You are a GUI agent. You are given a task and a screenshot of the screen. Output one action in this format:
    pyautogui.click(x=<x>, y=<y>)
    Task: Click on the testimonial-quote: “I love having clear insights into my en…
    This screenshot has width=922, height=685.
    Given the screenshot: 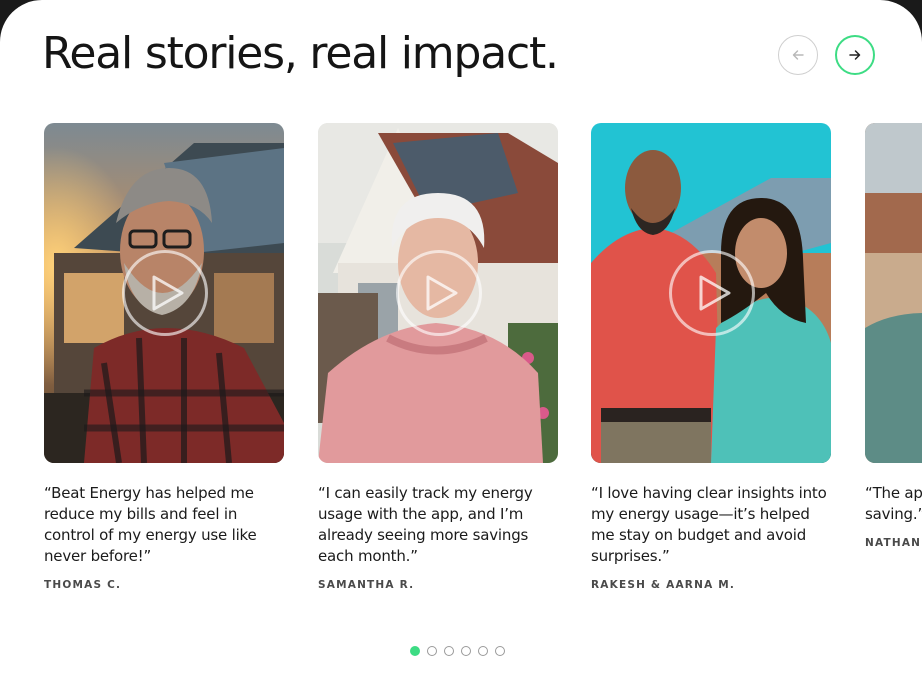 What is the action you would take?
    pyautogui.click(x=709, y=524)
    